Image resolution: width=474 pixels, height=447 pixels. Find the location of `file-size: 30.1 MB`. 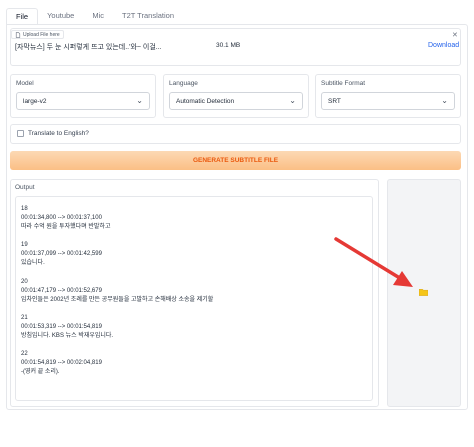

file-size: 30.1 MB is located at coordinates (228, 45).